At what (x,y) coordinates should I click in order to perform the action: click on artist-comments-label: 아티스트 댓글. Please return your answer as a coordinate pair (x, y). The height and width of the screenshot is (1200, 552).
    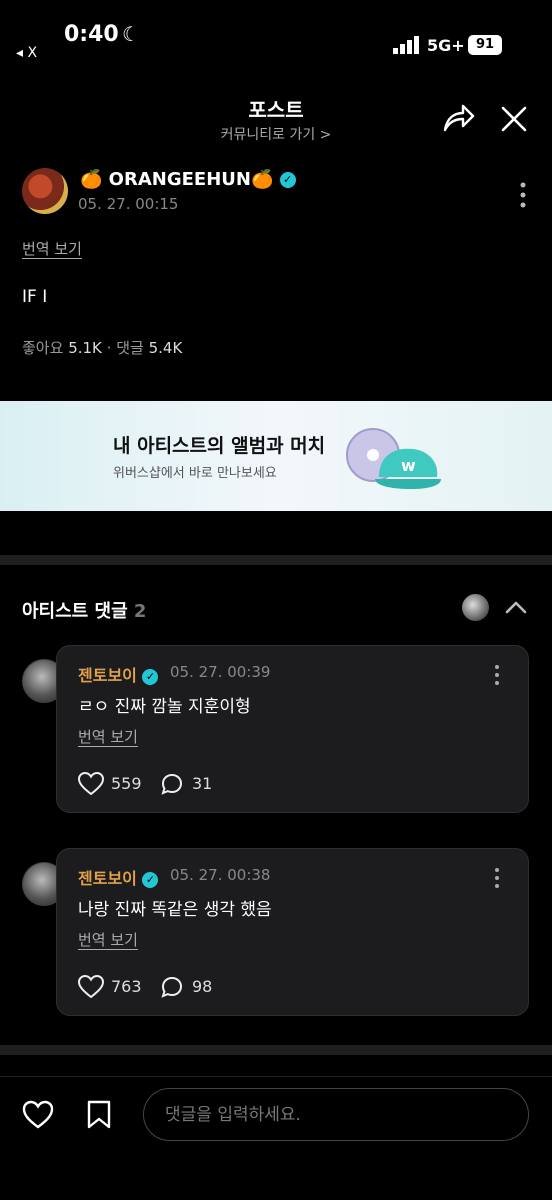
    Looking at the image, I should click on (75, 611).